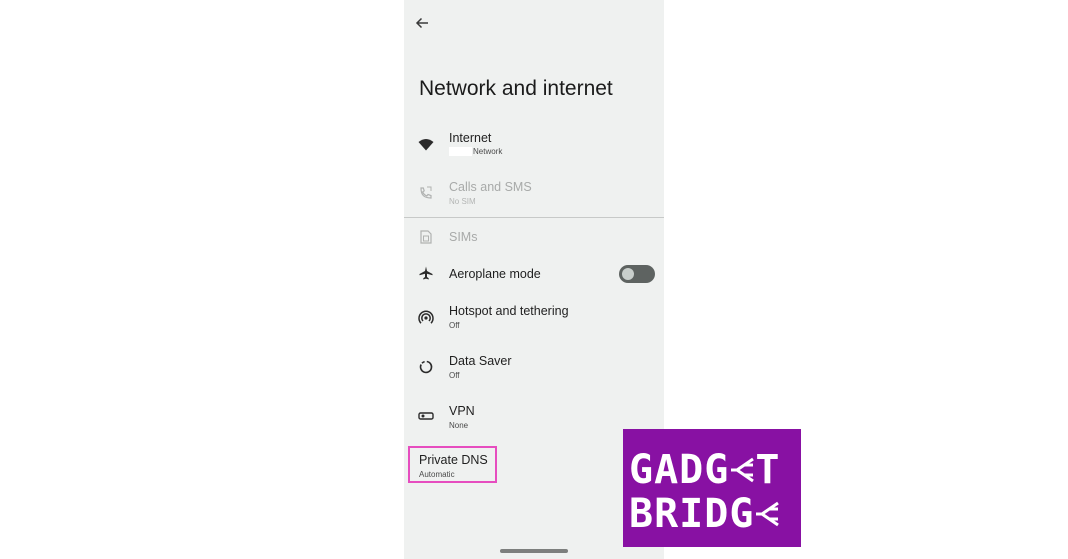 This screenshot has height=559, width=1068. Describe the element at coordinates (426, 144) in the screenshot. I see `wifi-icon` at that location.